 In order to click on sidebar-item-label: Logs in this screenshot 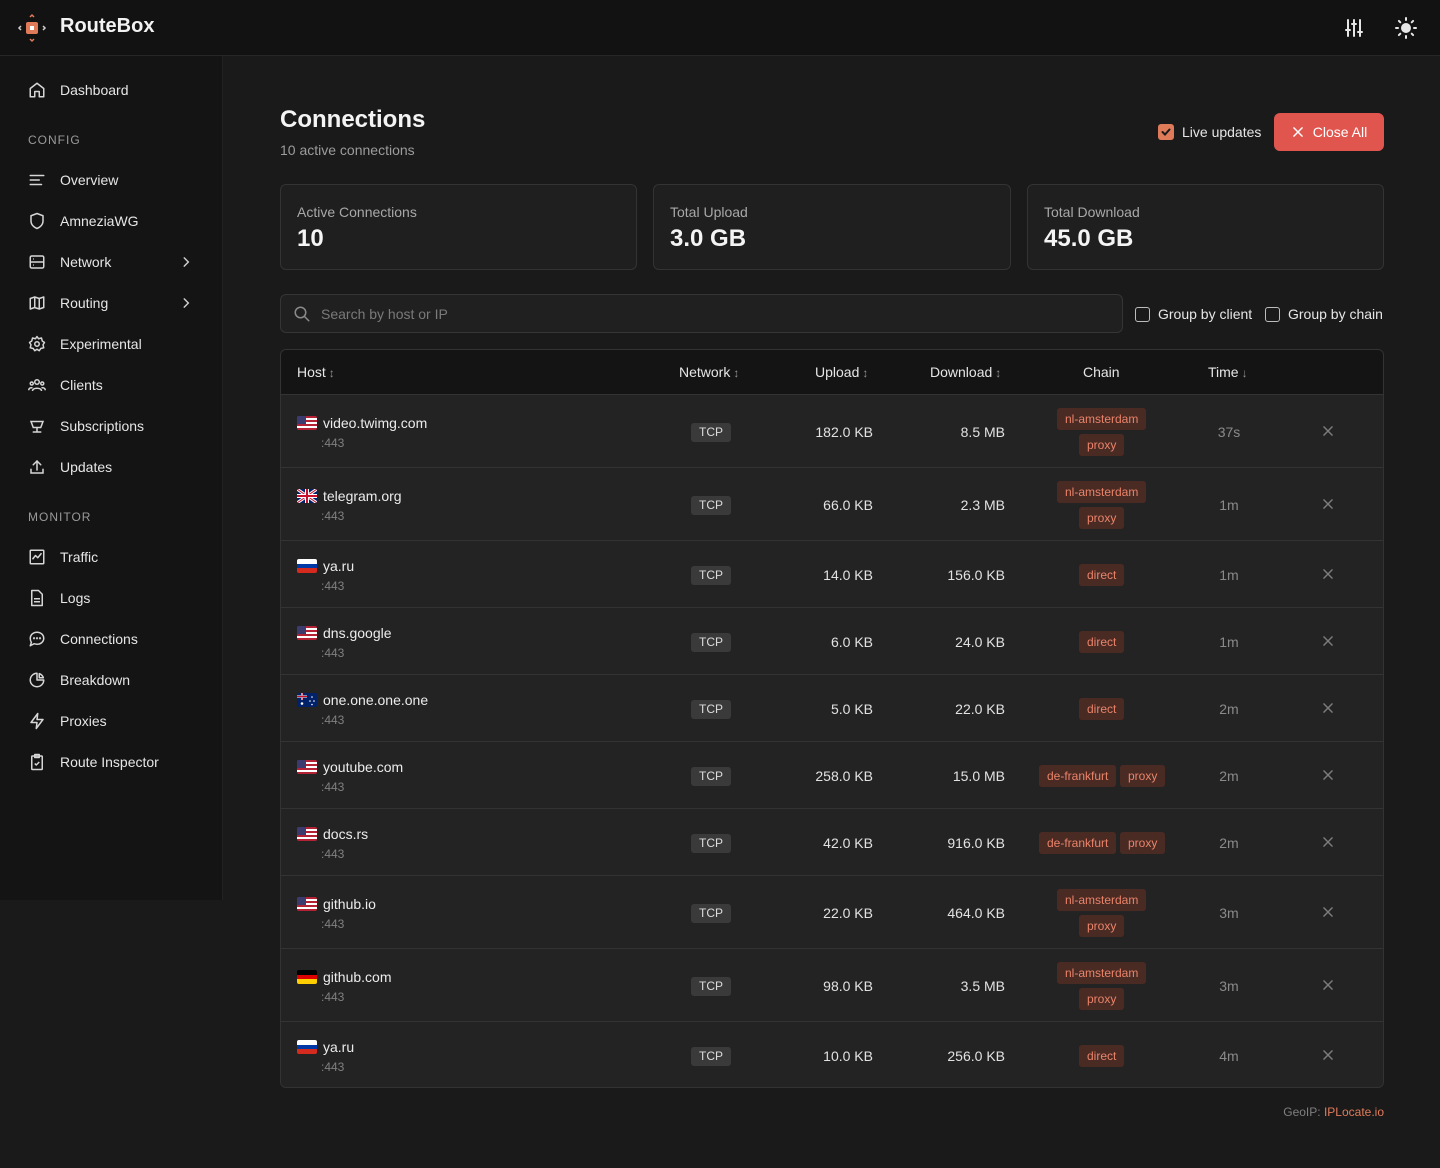, I will do `click(75, 598)`.